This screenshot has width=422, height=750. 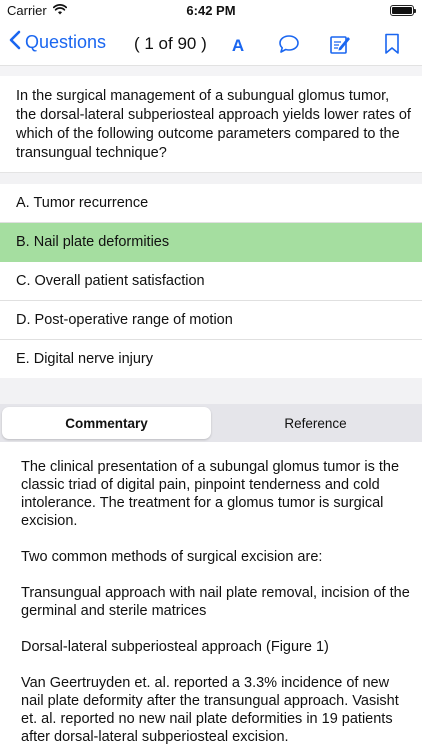 I want to click on nav-bar: Questions ( 1 of 90 ) A, so click(x=211, y=44).